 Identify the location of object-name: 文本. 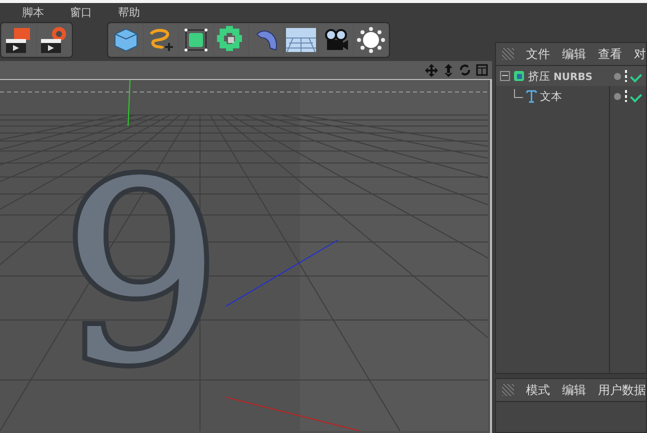
(551, 96).